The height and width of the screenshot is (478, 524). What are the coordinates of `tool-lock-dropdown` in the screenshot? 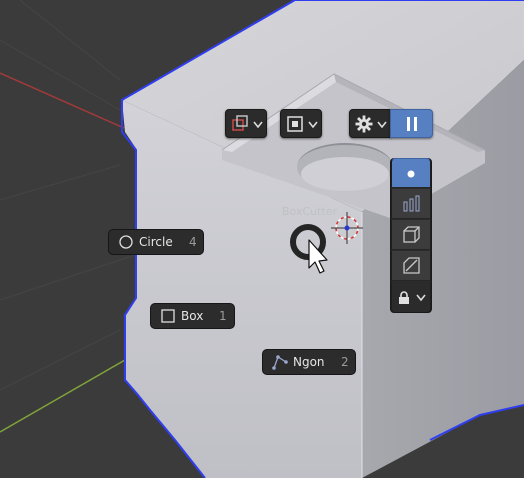 It's located at (411, 297).